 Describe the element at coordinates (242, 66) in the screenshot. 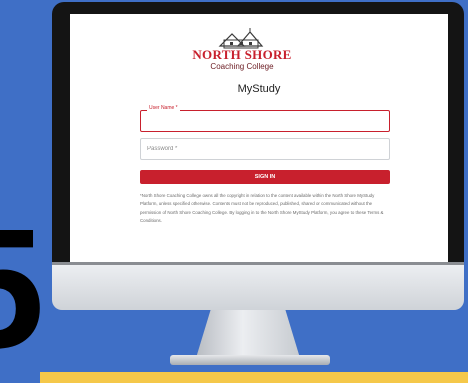

I see `brand-tagline: Coaching College` at that location.